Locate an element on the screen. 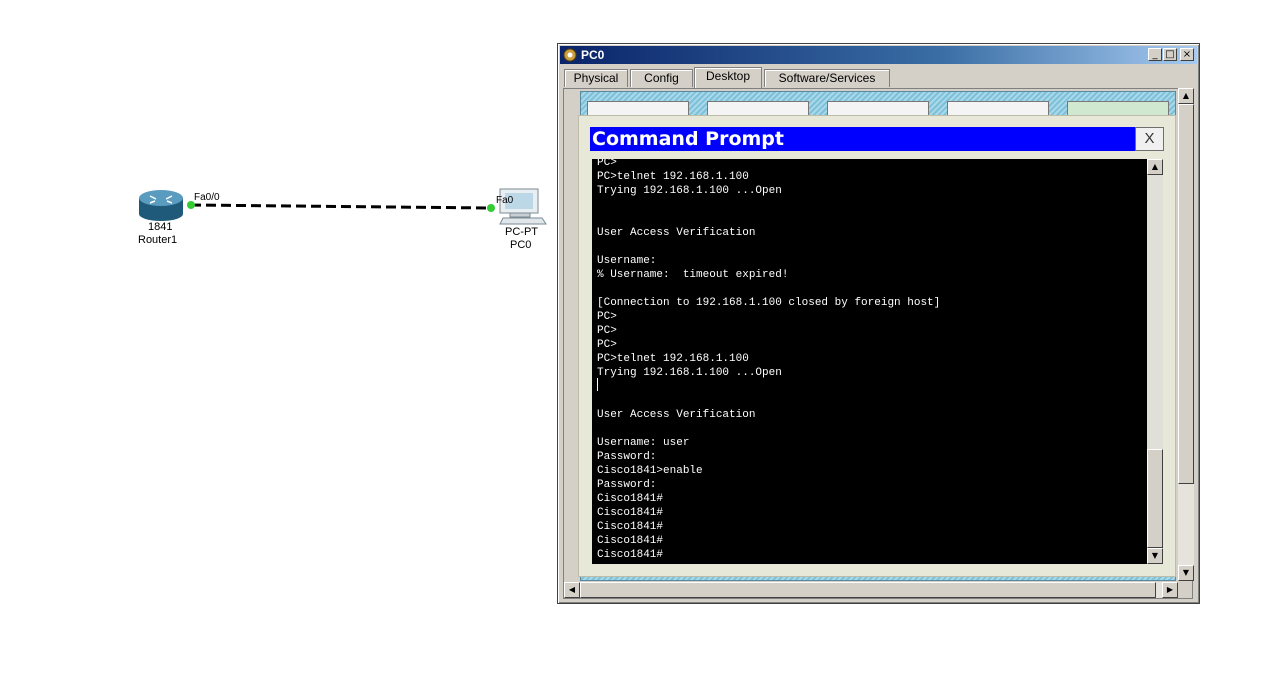 This screenshot has width=1288, height=684. scroll-right-icon: ▶ is located at coordinates (1170, 590).